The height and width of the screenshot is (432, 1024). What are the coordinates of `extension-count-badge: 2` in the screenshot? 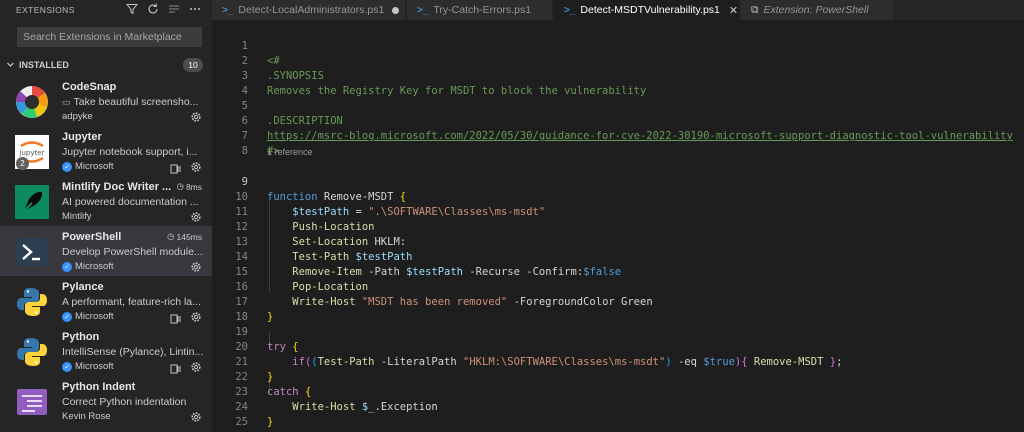 It's located at (22, 163).